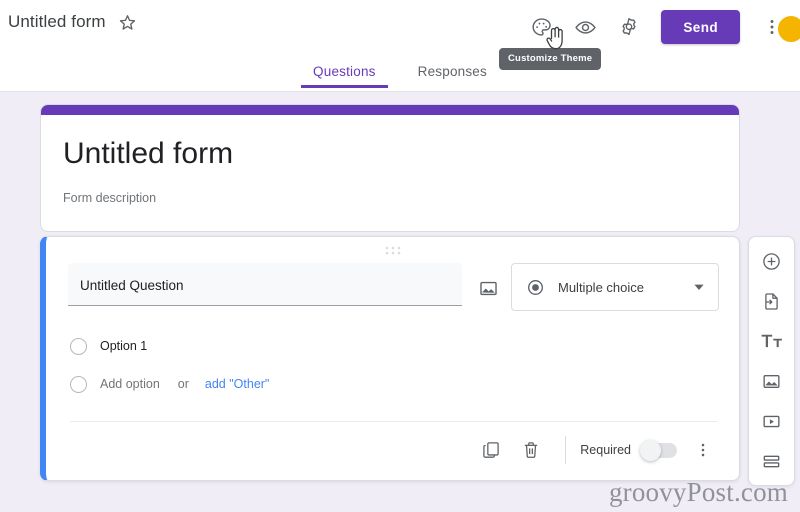 This screenshot has height=512, width=800. I want to click on header-actions: Send, so click(660, 27).